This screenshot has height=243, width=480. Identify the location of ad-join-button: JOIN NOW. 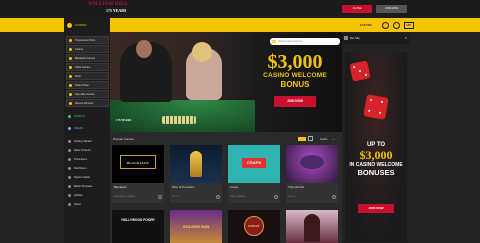
(376, 208).